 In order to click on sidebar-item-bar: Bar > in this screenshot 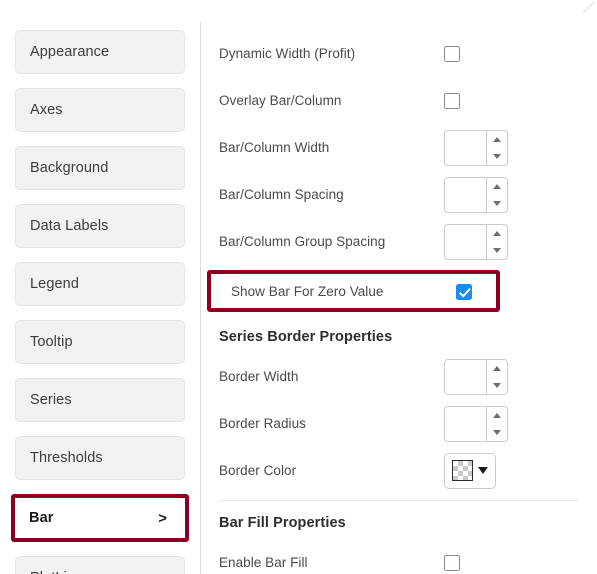, I will do `click(100, 518)`.